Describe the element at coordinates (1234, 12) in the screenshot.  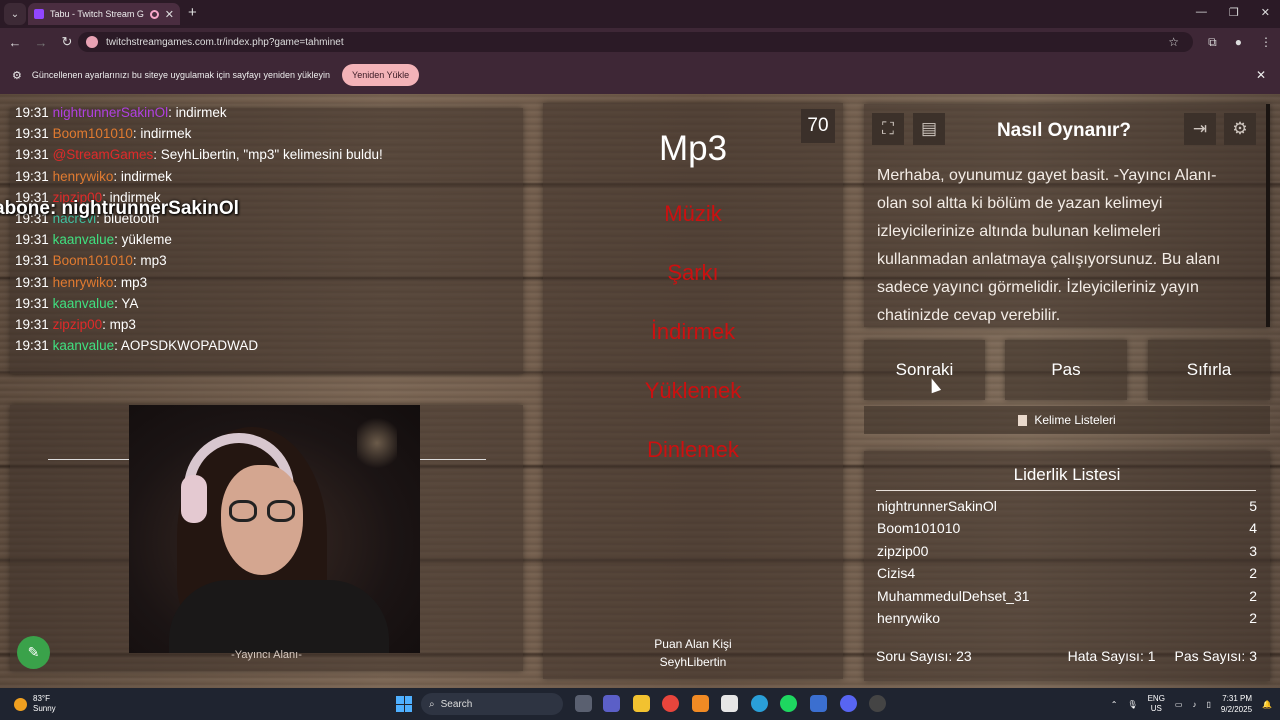
I see `restore-icon: ❐` at that location.